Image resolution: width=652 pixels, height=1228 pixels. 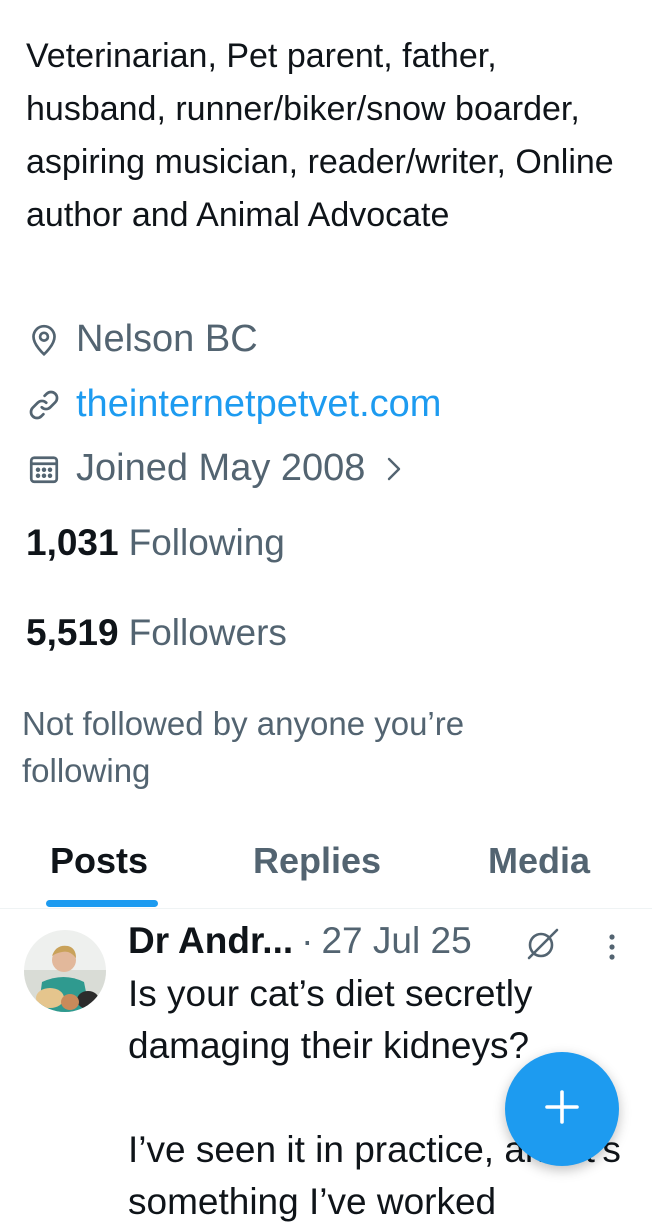 What do you see at coordinates (65, 971) in the screenshot?
I see `avatar` at bounding box center [65, 971].